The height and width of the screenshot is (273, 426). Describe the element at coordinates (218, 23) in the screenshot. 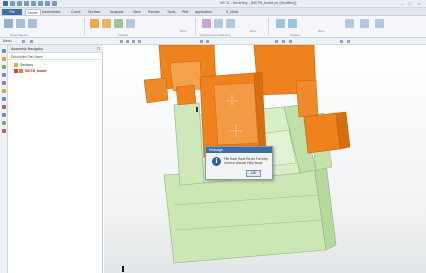

I see `pull-face-icon` at that location.